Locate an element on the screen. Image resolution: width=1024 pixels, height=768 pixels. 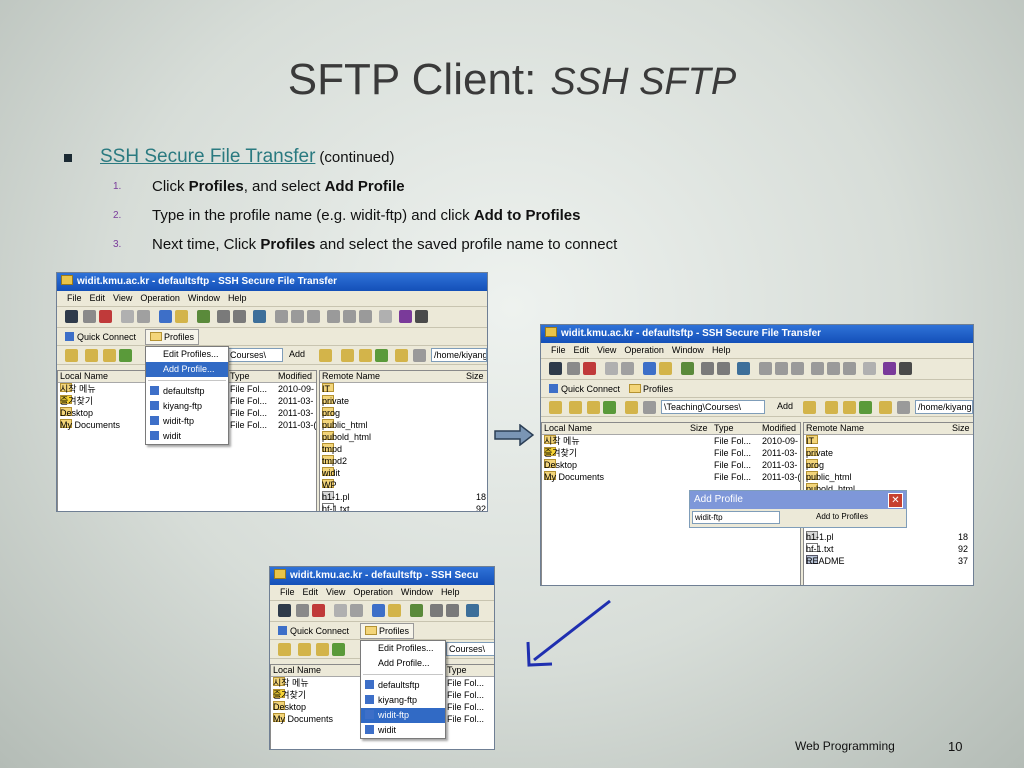
whatsthis-icon is located at coordinates (905, 368).